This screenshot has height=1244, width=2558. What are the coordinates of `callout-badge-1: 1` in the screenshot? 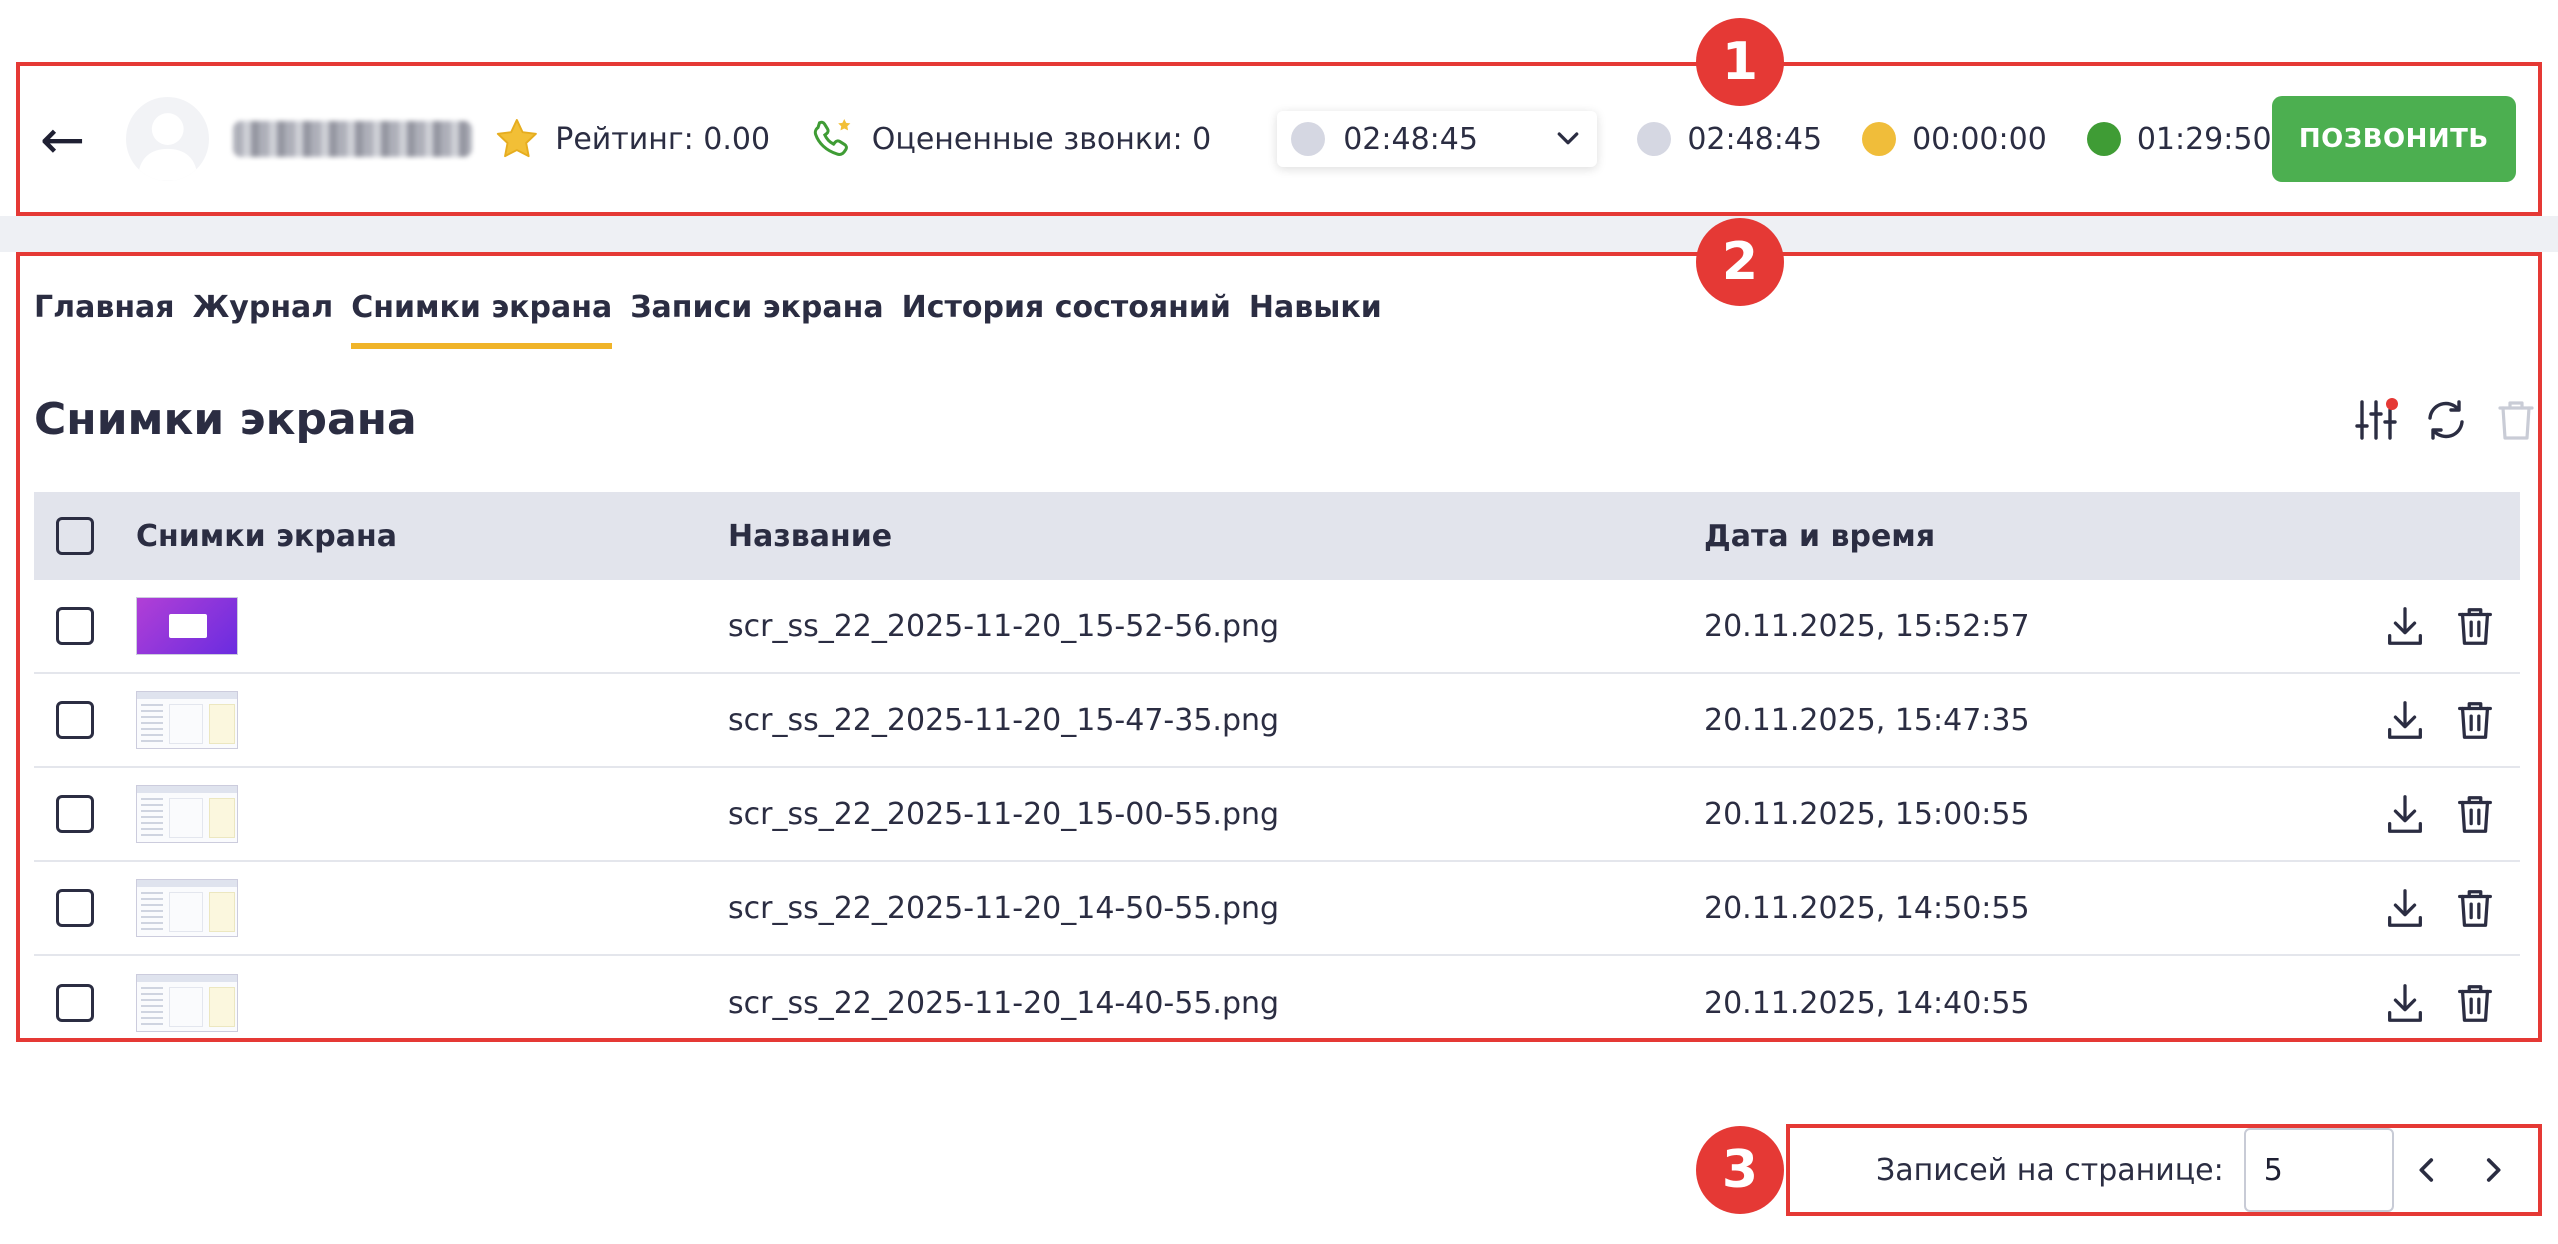 It's located at (1740, 62).